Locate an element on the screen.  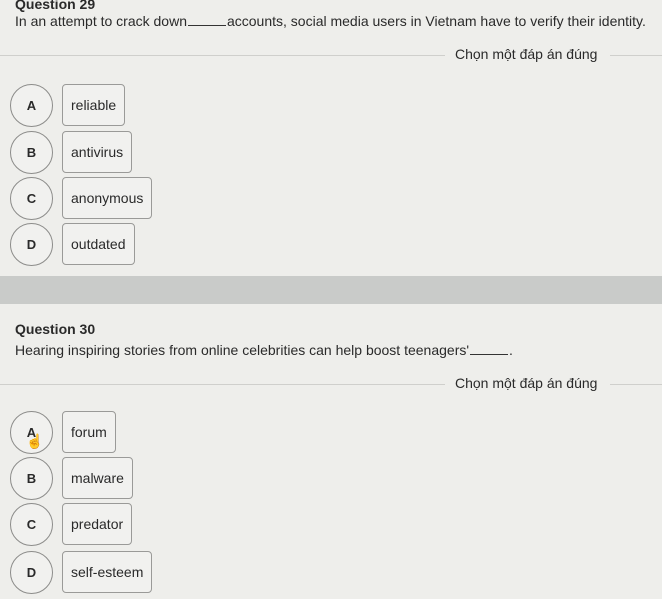
option-text: malware is located at coordinates (97, 478).